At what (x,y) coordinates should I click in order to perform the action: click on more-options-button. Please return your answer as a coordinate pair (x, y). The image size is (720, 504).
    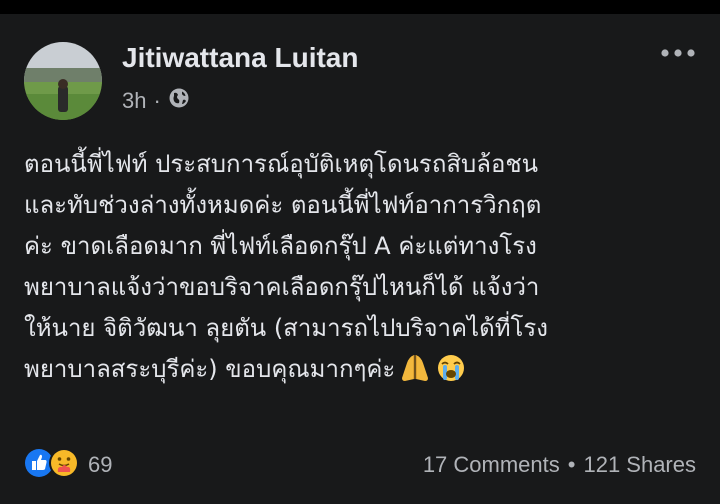
    Looking at the image, I should click on (678, 53).